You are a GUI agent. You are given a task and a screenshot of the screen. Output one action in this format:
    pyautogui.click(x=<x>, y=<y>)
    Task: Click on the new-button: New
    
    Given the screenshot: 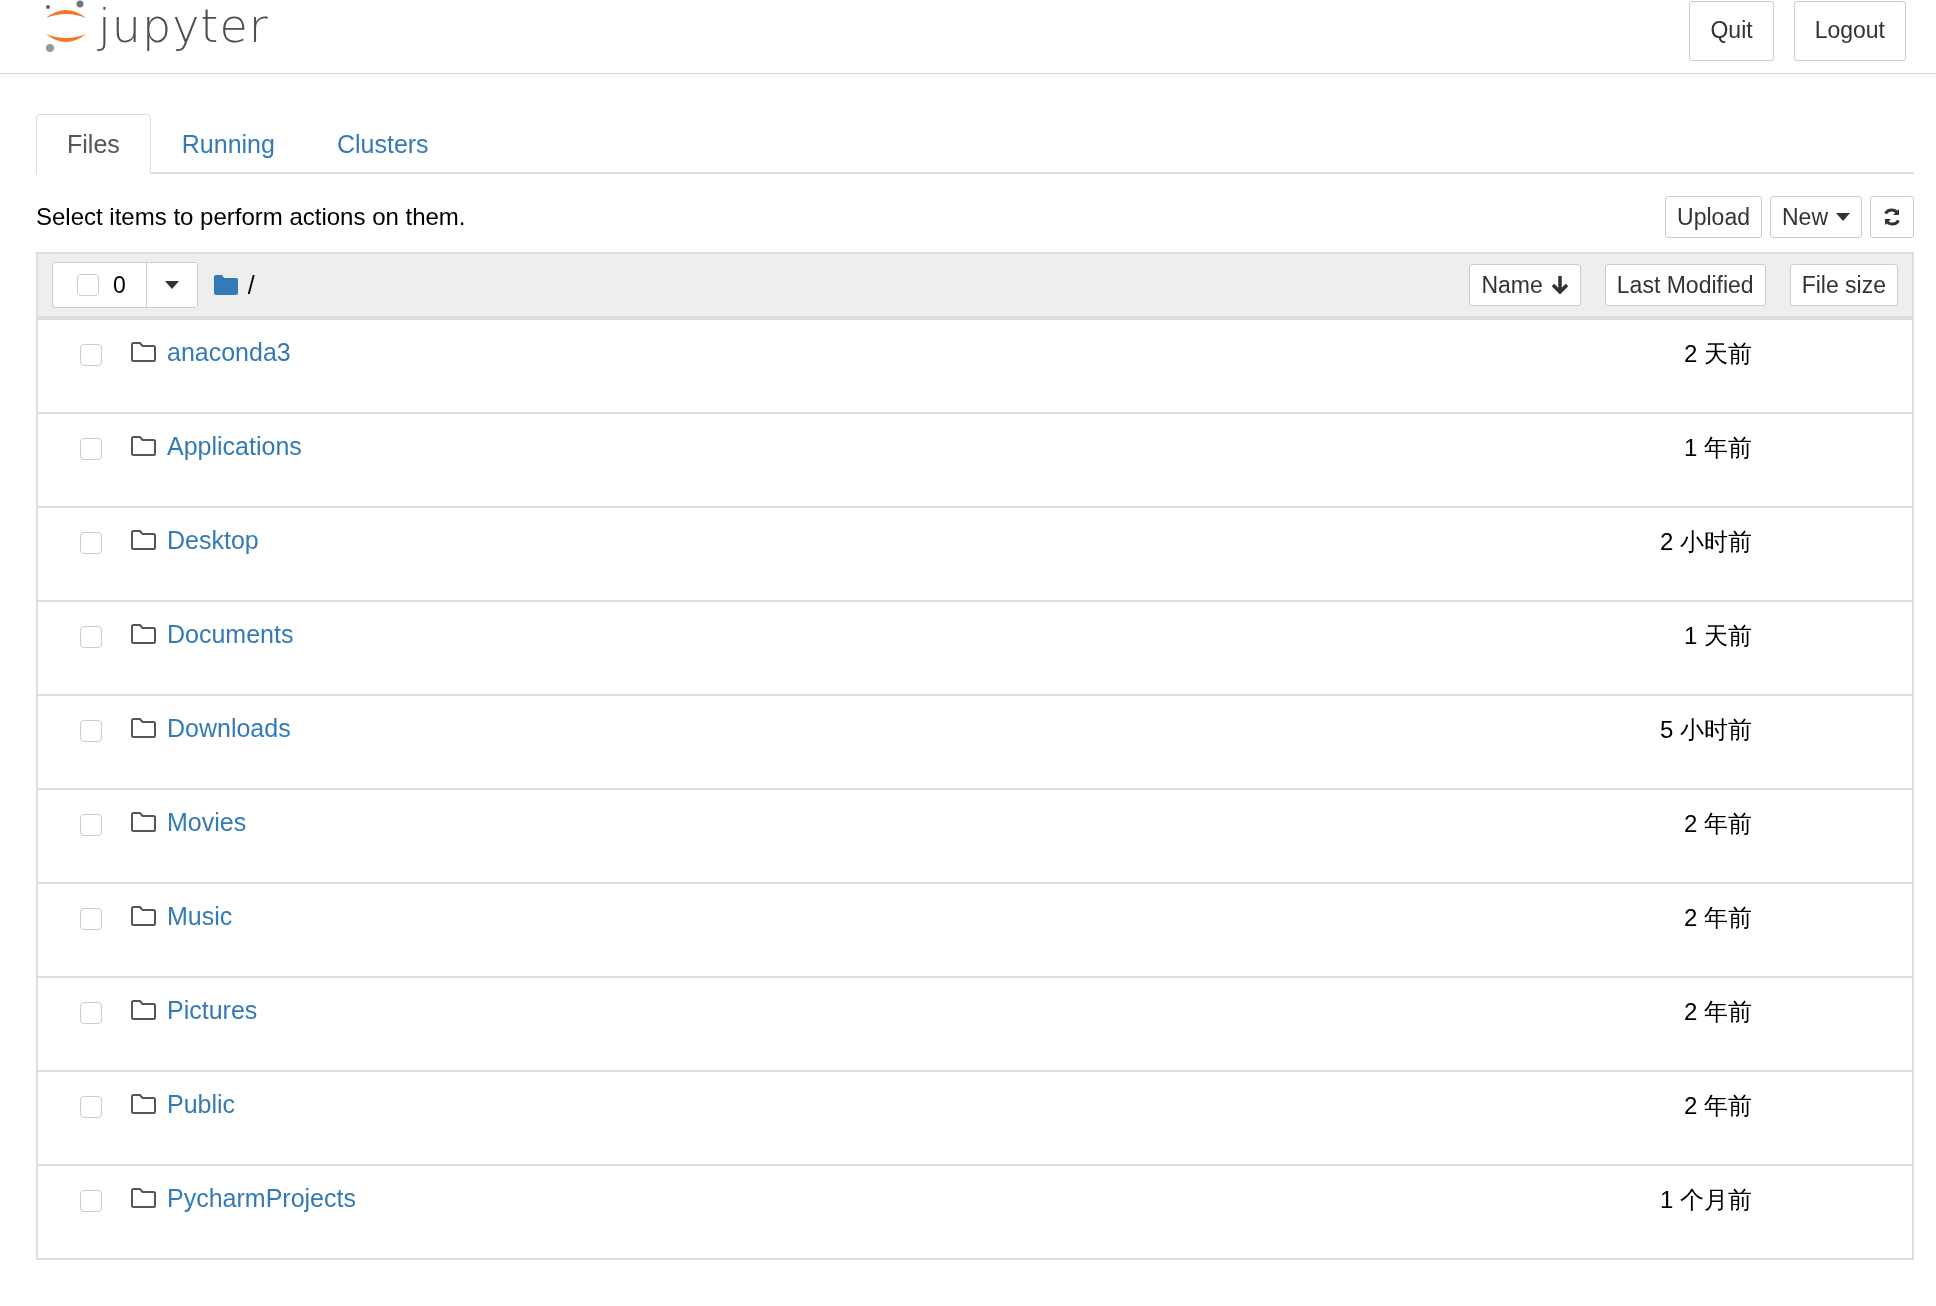 What is the action you would take?
    pyautogui.click(x=1816, y=217)
    